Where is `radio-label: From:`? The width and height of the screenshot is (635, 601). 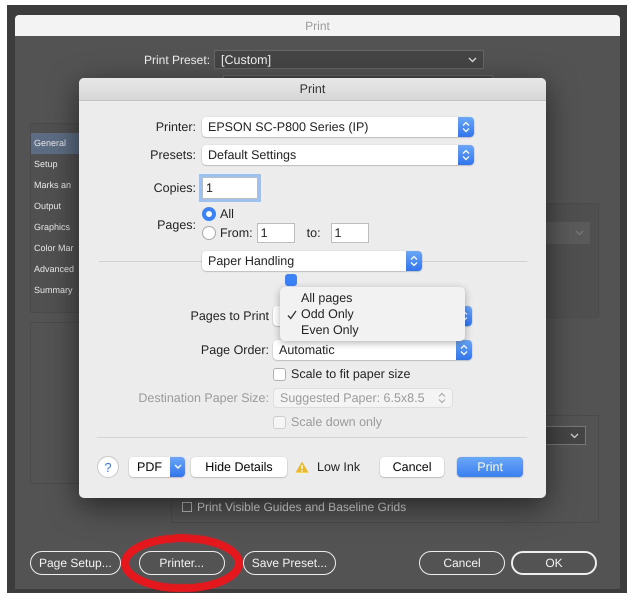
radio-label: From: is located at coordinates (236, 233).